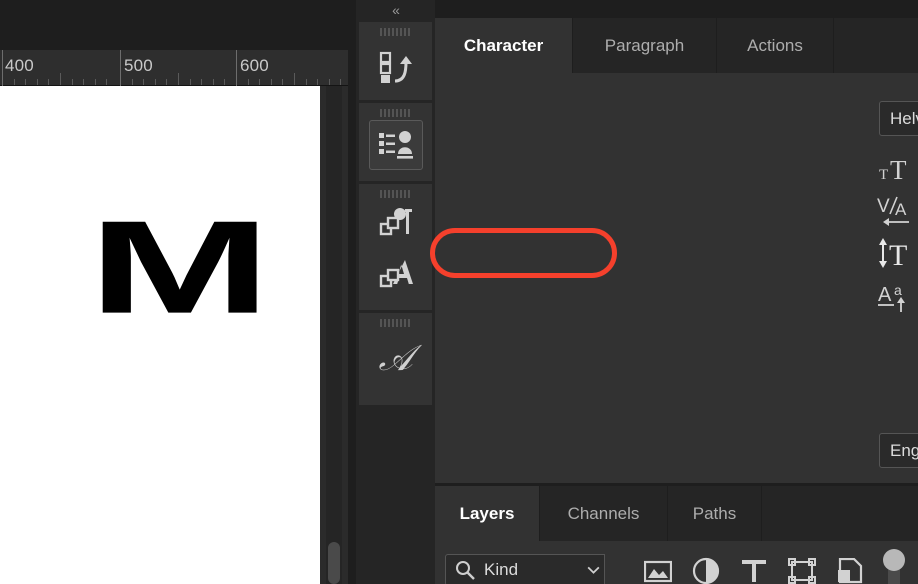 This screenshot has height=584, width=918. Describe the element at coordinates (396, 223) in the screenshot. I see `paragraph-styles-icon` at that location.